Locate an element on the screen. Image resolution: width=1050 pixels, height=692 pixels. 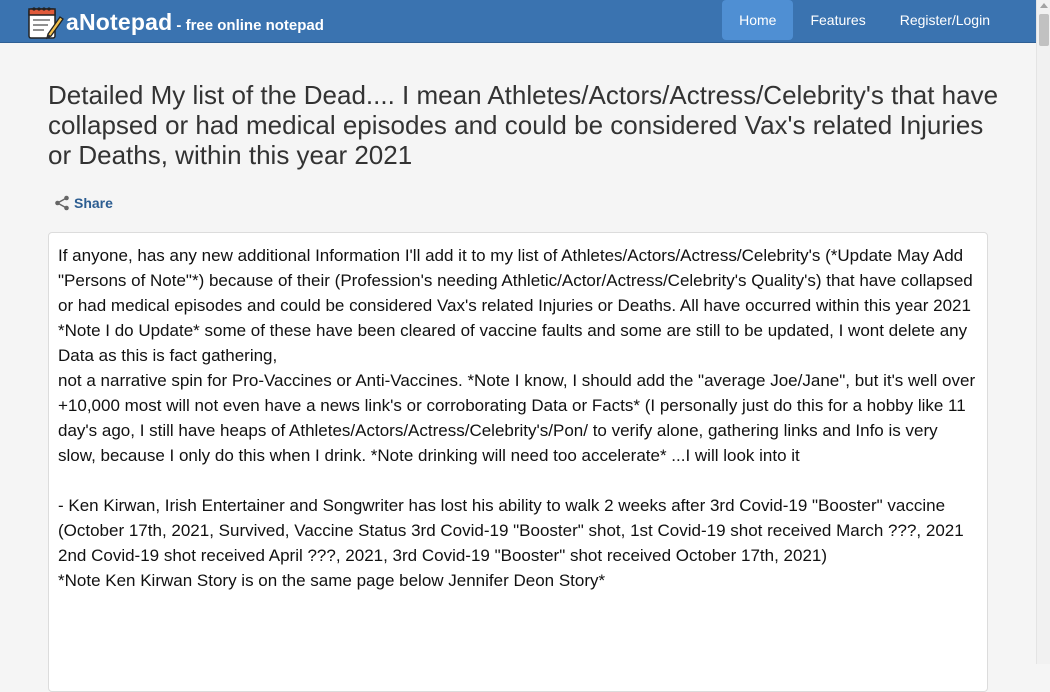
share-button: Share is located at coordinates (83, 203).